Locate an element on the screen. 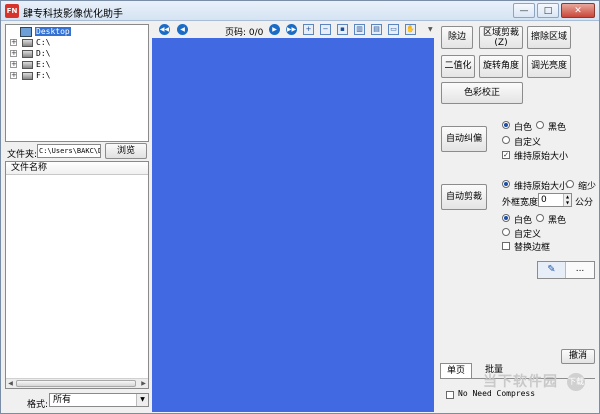  format-select: 所有 ▼ is located at coordinates (99, 400).